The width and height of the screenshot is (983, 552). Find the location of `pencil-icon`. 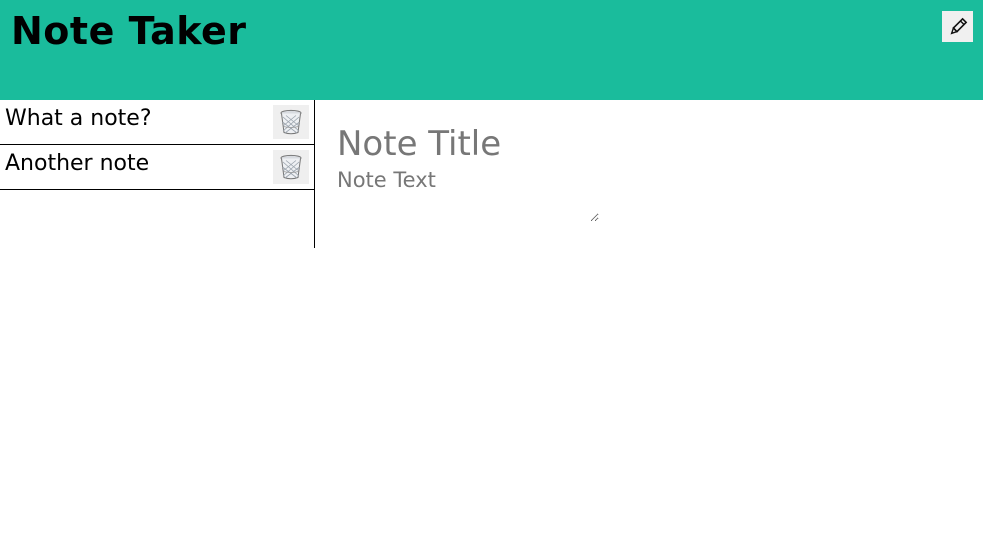

pencil-icon is located at coordinates (958, 25).